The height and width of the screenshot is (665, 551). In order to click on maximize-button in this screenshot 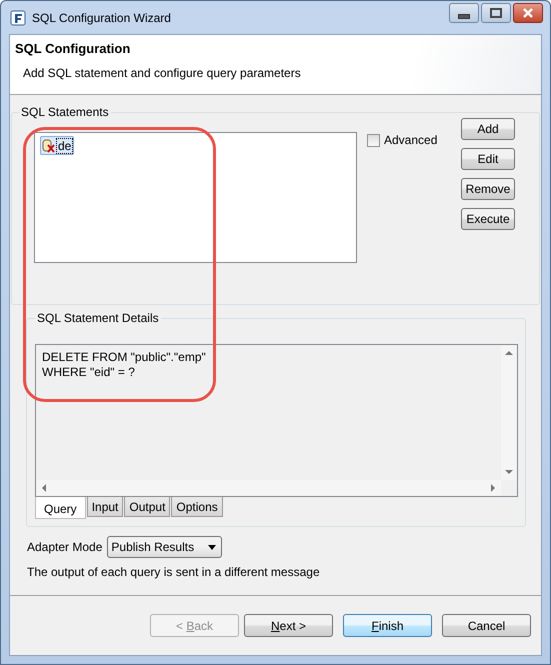, I will do `click(496, 13)`.